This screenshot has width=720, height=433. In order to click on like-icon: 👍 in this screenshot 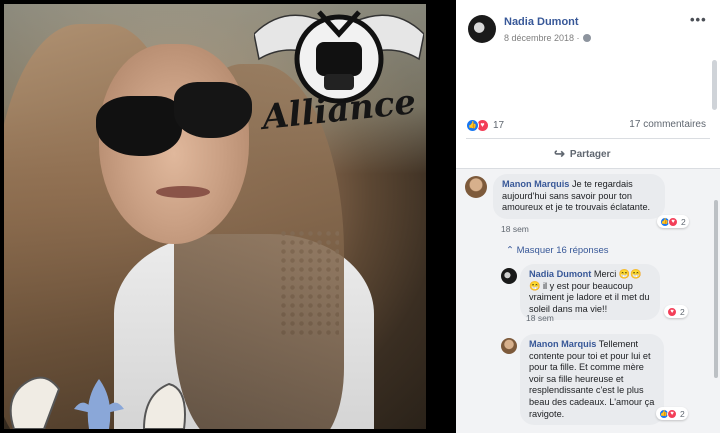, I will do `click(472, 125)`.